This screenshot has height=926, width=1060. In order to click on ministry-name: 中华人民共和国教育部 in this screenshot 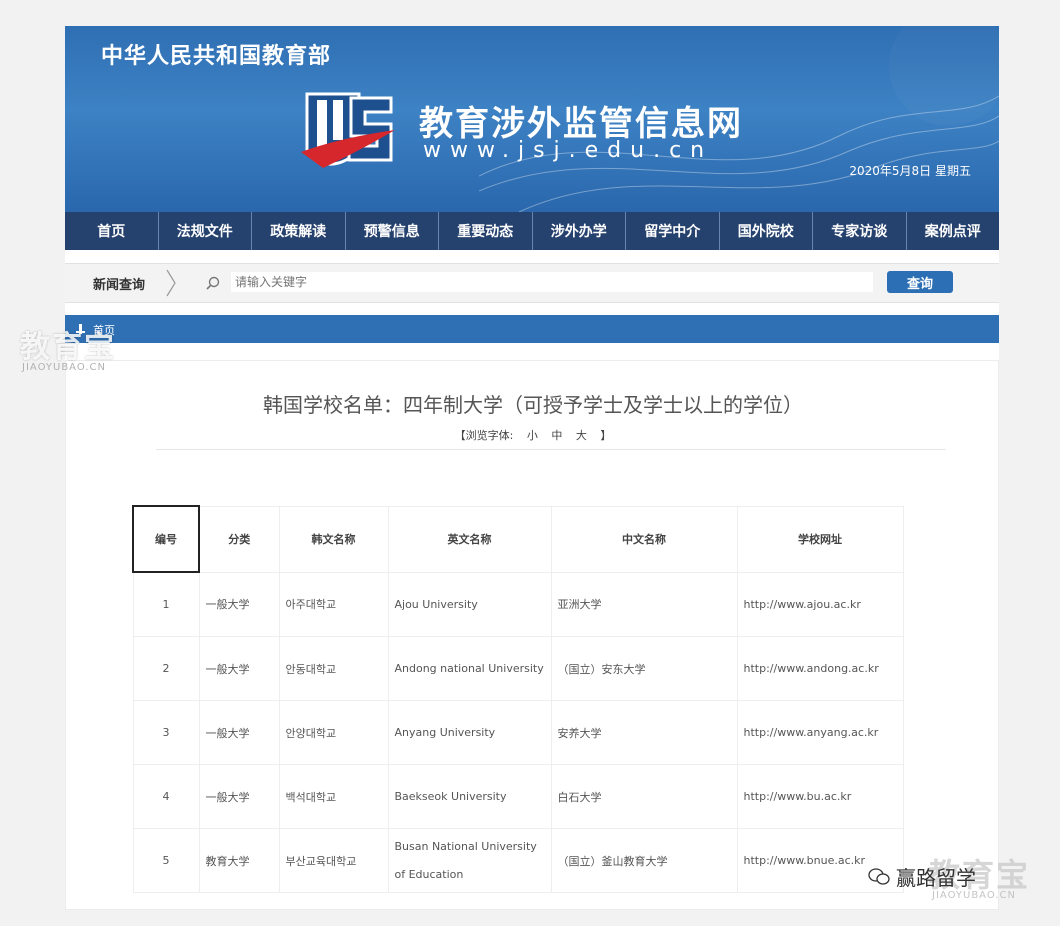, I will do `click(216, 56)`.